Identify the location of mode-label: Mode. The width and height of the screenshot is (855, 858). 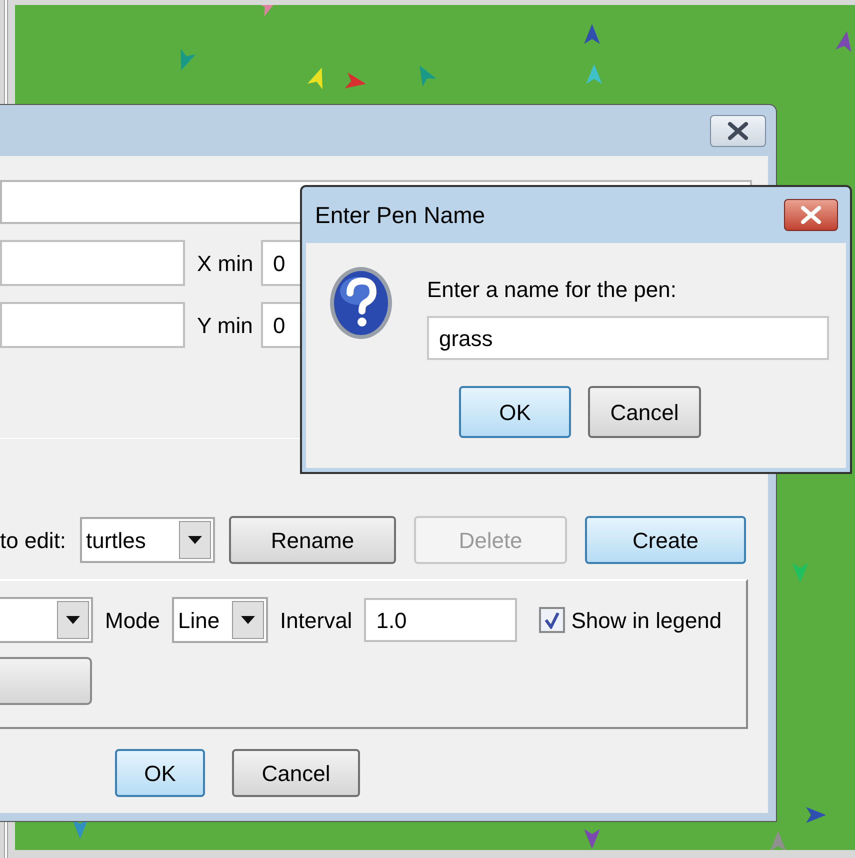
(132, 620).